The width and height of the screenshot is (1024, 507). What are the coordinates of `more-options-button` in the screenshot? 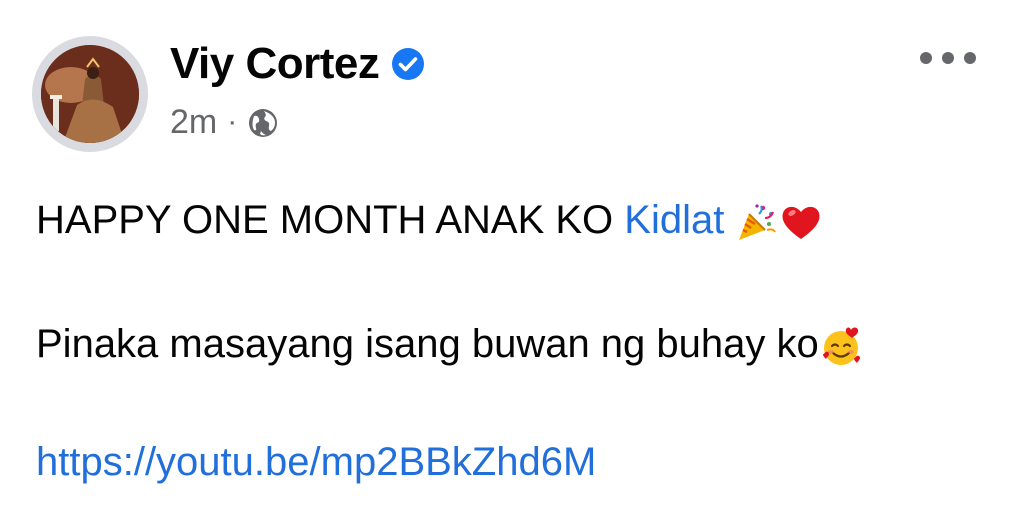 It's located at (948, 58).